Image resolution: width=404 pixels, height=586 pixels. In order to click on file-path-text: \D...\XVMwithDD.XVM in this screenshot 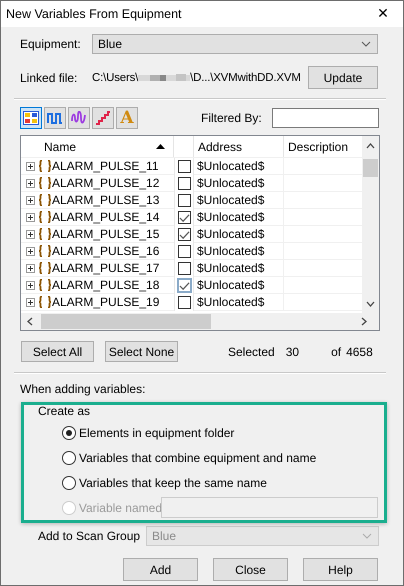, I will do `click(245, 78)`.